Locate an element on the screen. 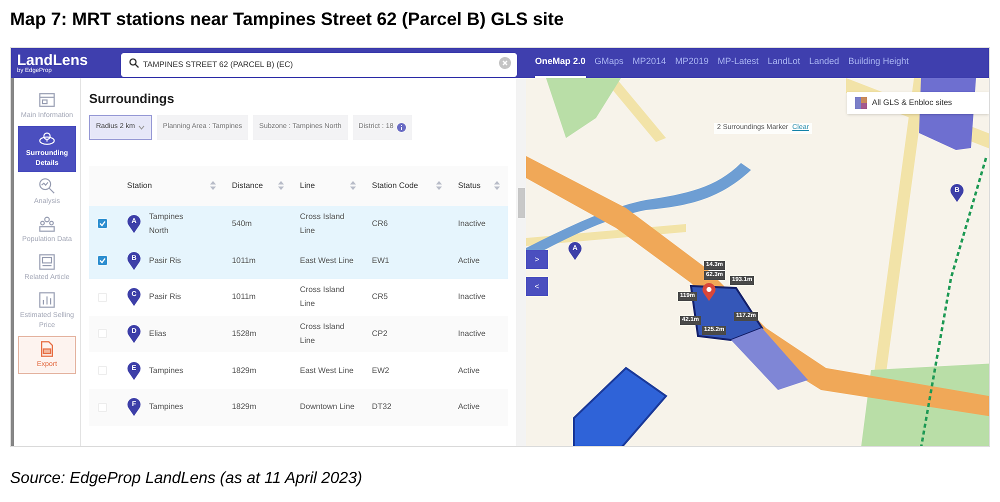  search-field: TAMPINES STREET 62 (PARCEL B) (EC) is located at coordinates (319, 64).